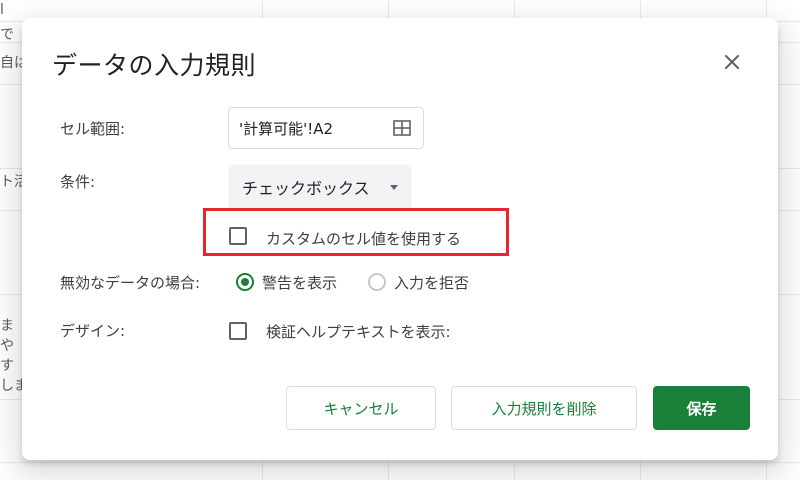 This screenshot has height=480, width=800. I want to click on close-button, so click(732, 62).